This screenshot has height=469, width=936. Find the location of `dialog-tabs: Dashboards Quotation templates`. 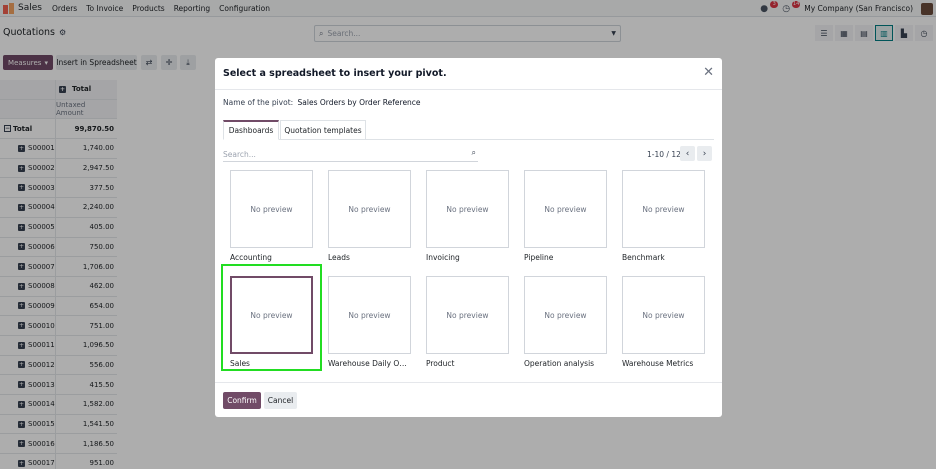

dialog-tabs: Dashboards Quotation templates is located at coordinates (468, 130).